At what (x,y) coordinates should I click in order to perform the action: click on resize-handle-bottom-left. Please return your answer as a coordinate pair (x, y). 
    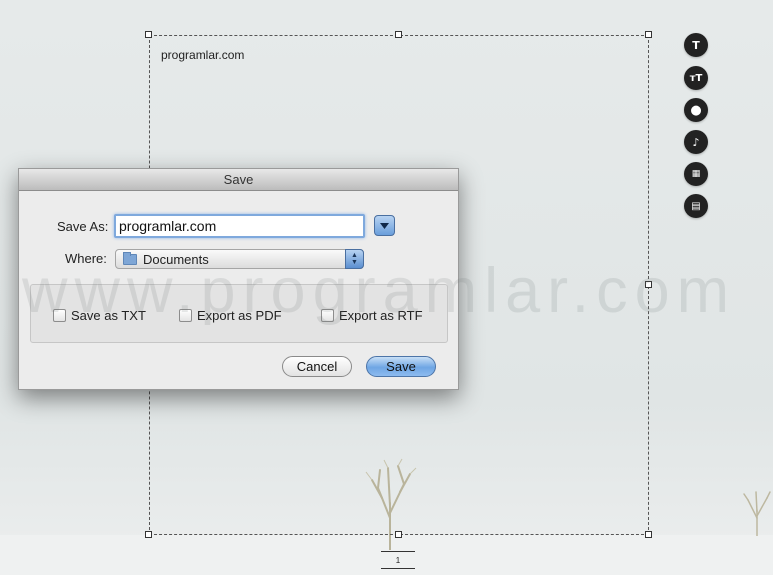
    Looking at the image, I should click on (148, 534).